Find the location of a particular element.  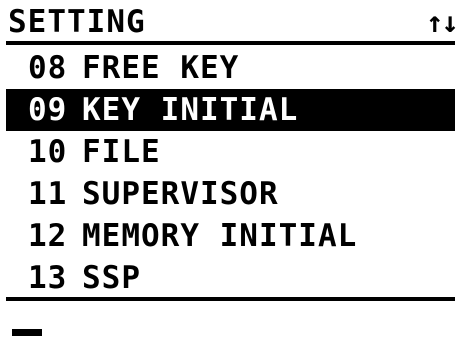

menu-item-number: 08 is located at coordinates (48, 68).